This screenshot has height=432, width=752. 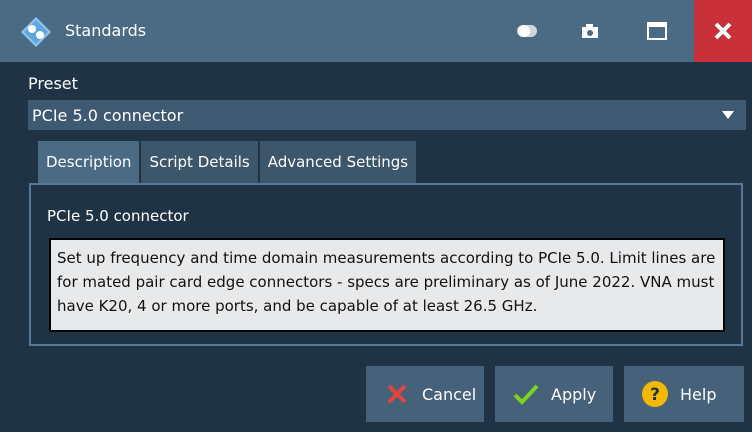 I want to click on screenshot-button, so click(x=590, y=31).